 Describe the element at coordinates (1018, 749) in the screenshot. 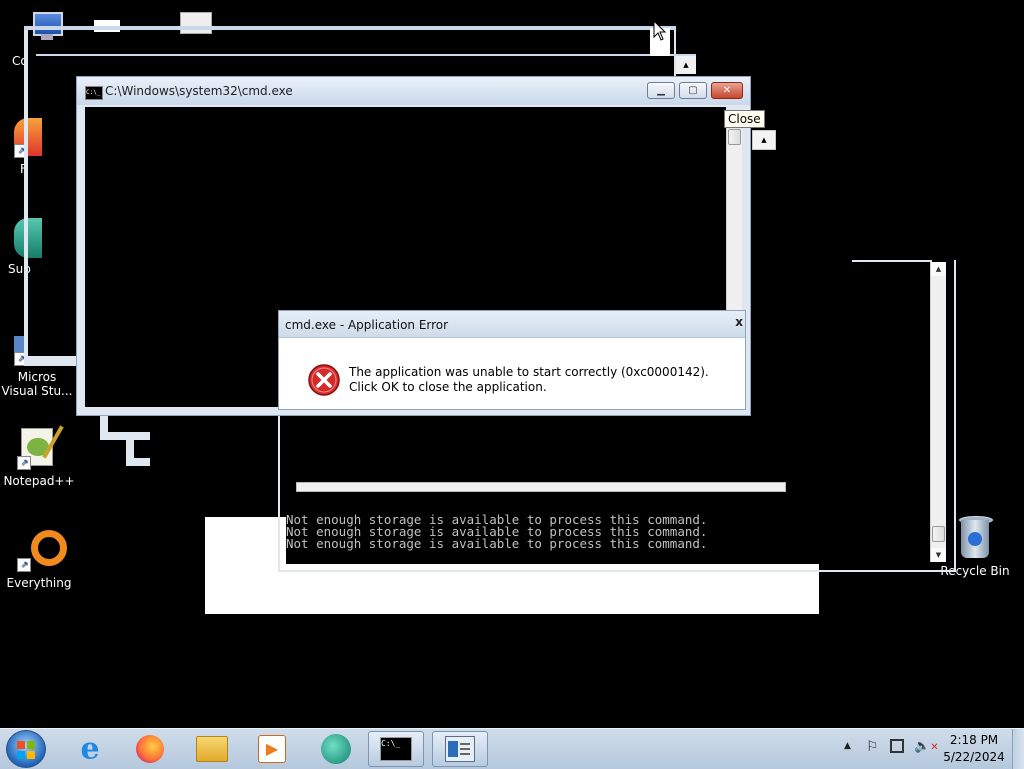

I see `show-desktop-button` at that location.